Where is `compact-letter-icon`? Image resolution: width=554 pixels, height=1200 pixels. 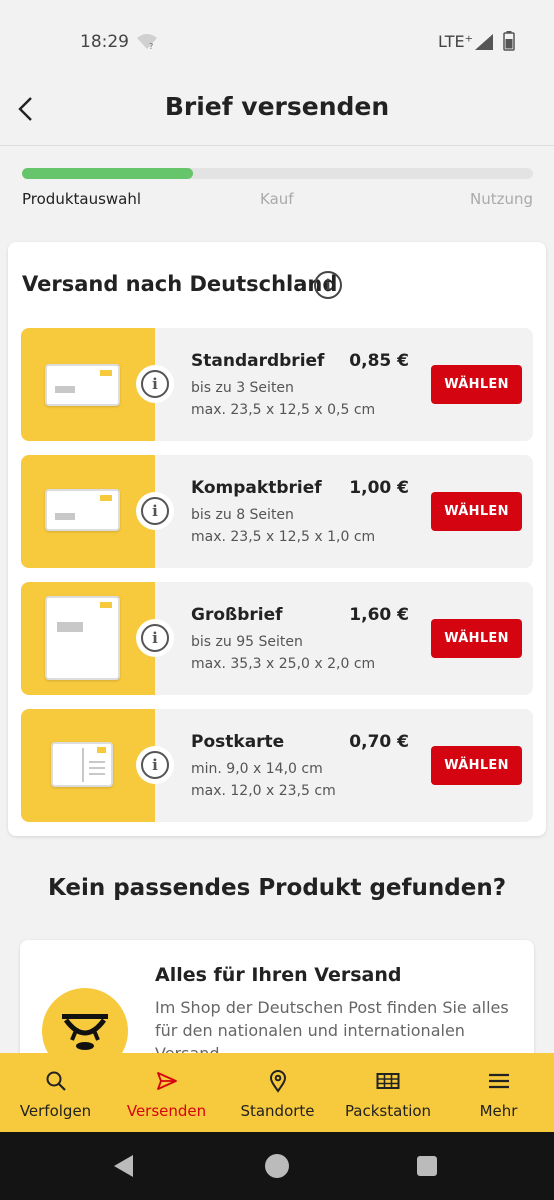 compact-letter-icon is located at coordinates (82, 510).